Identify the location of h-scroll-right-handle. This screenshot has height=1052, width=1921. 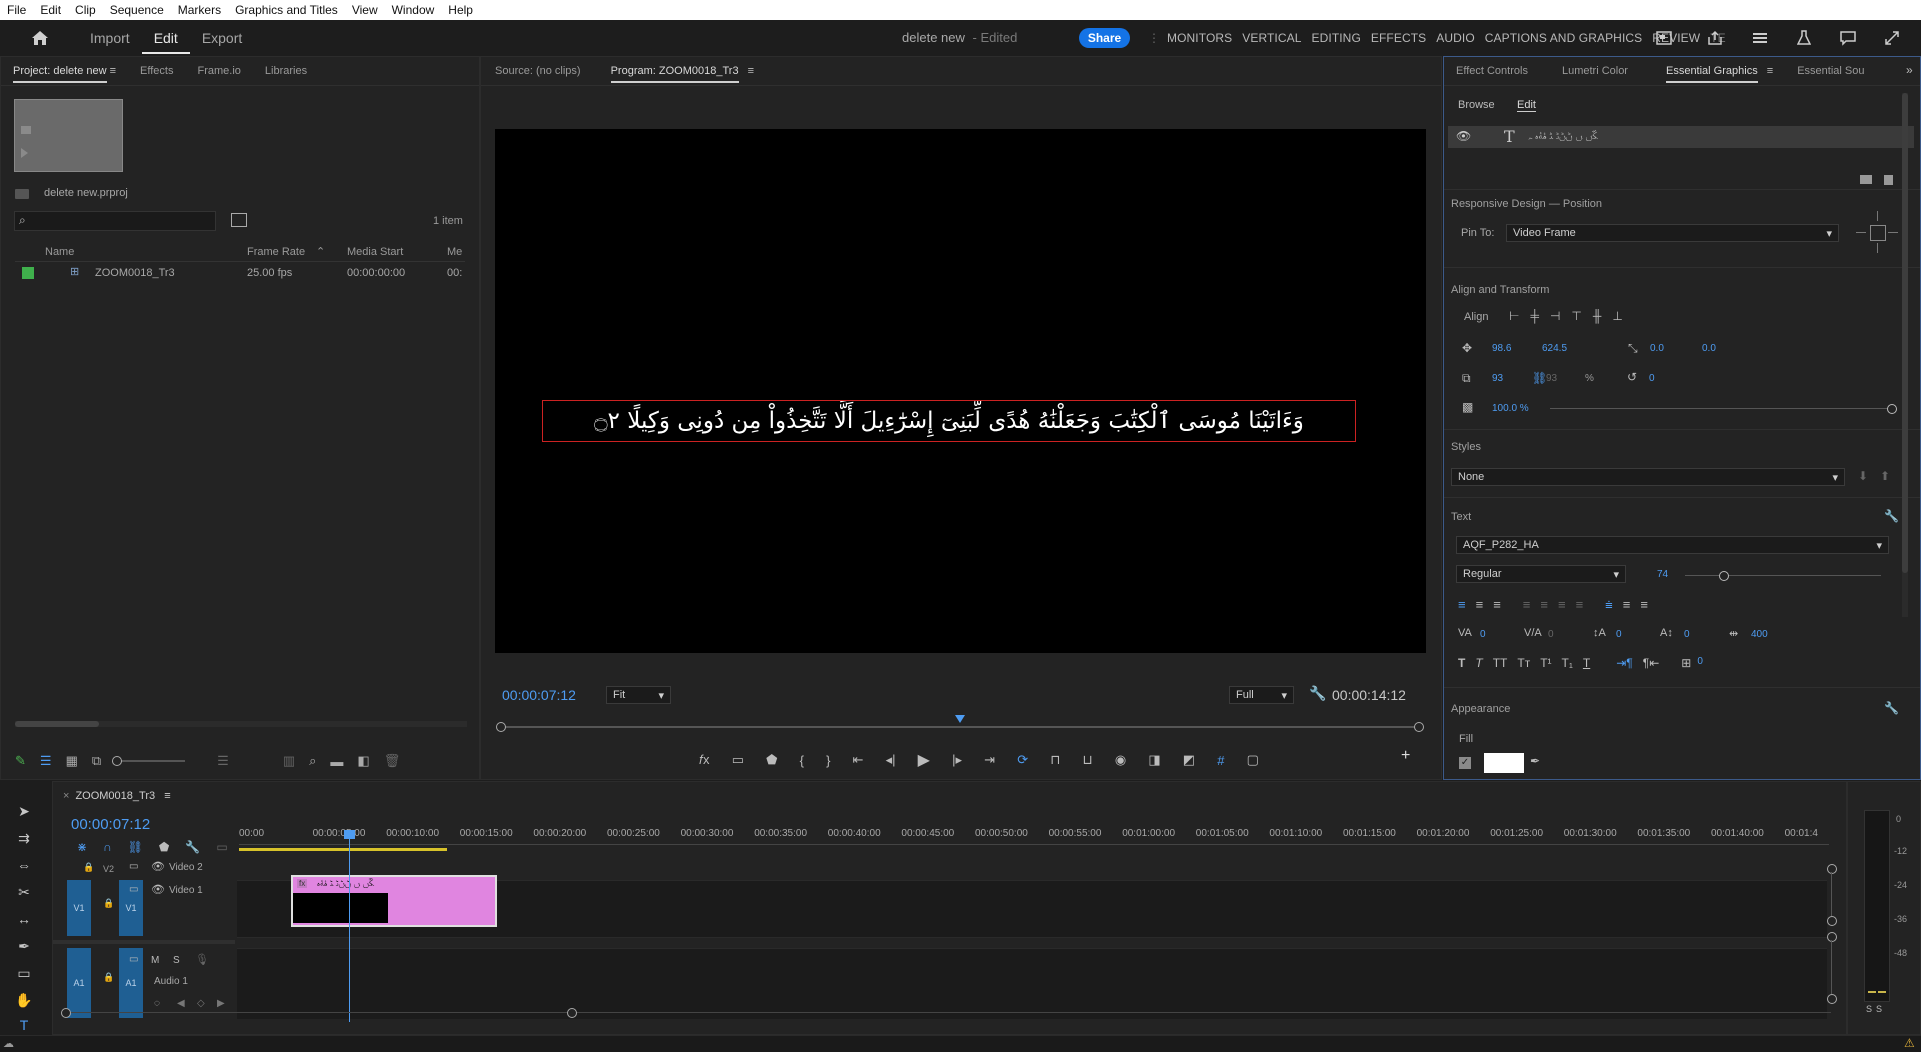
(572, 1013).